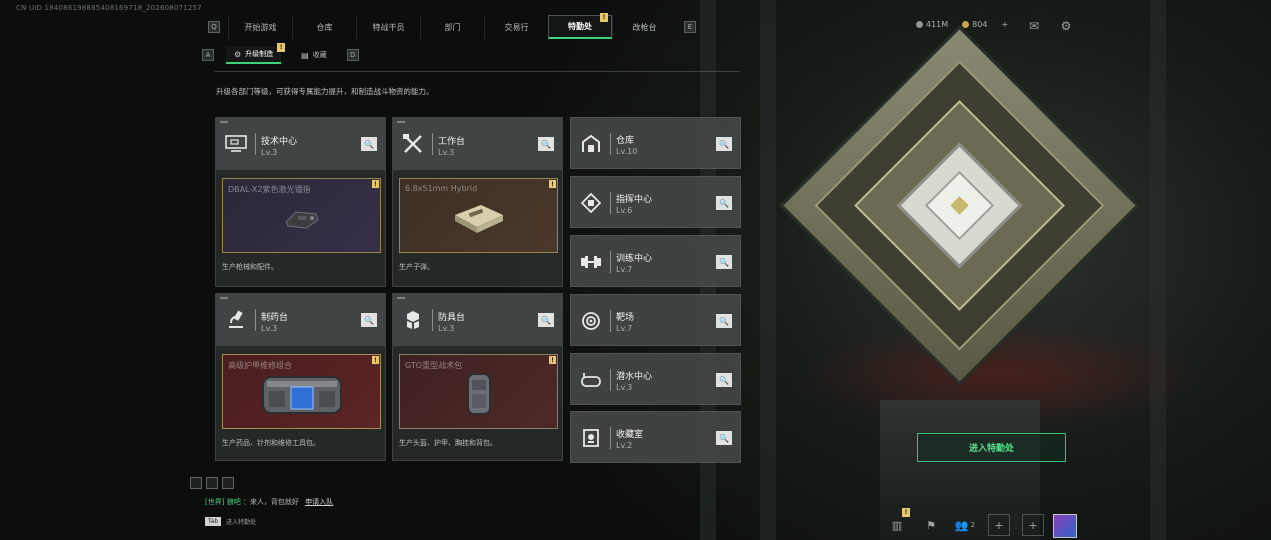  What do you see at coordinates (991, 447) in the screenshot?
I see `enter-special-ops-button: 进入特勤处` at bounding box center [991, 447].